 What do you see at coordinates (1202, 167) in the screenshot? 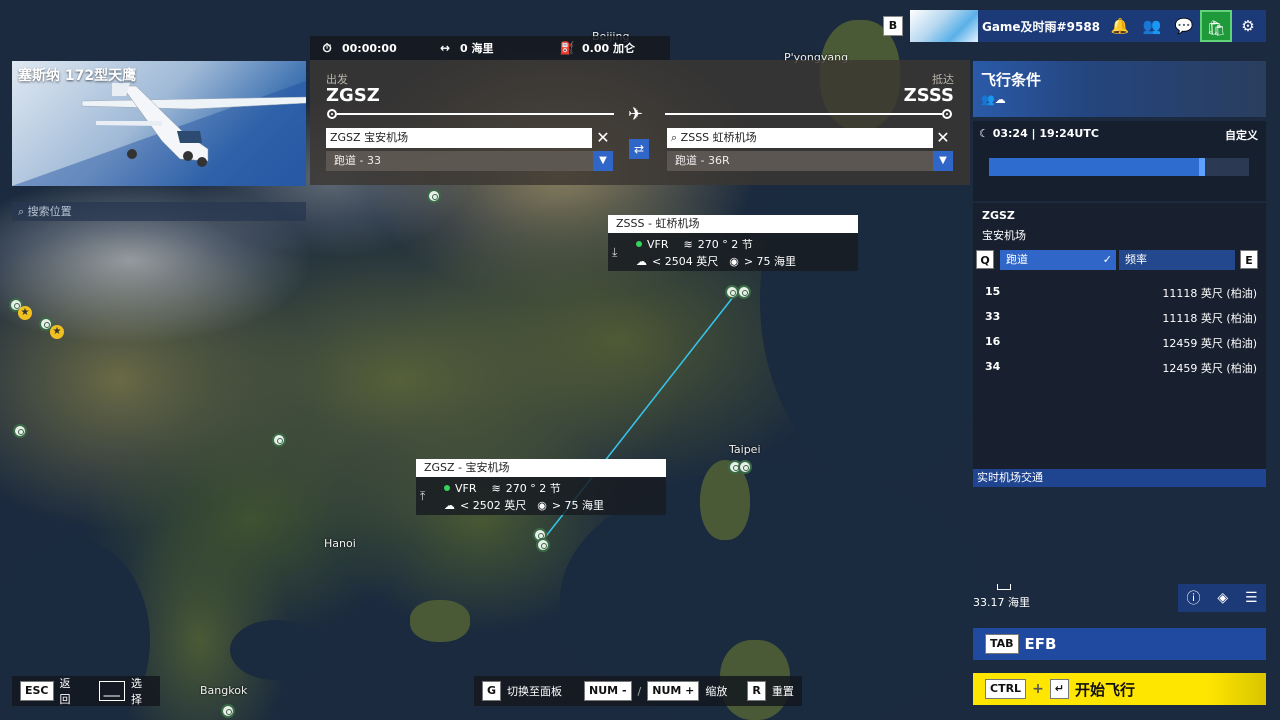
I see `slider-handle` at bounding box center [1202, 167].